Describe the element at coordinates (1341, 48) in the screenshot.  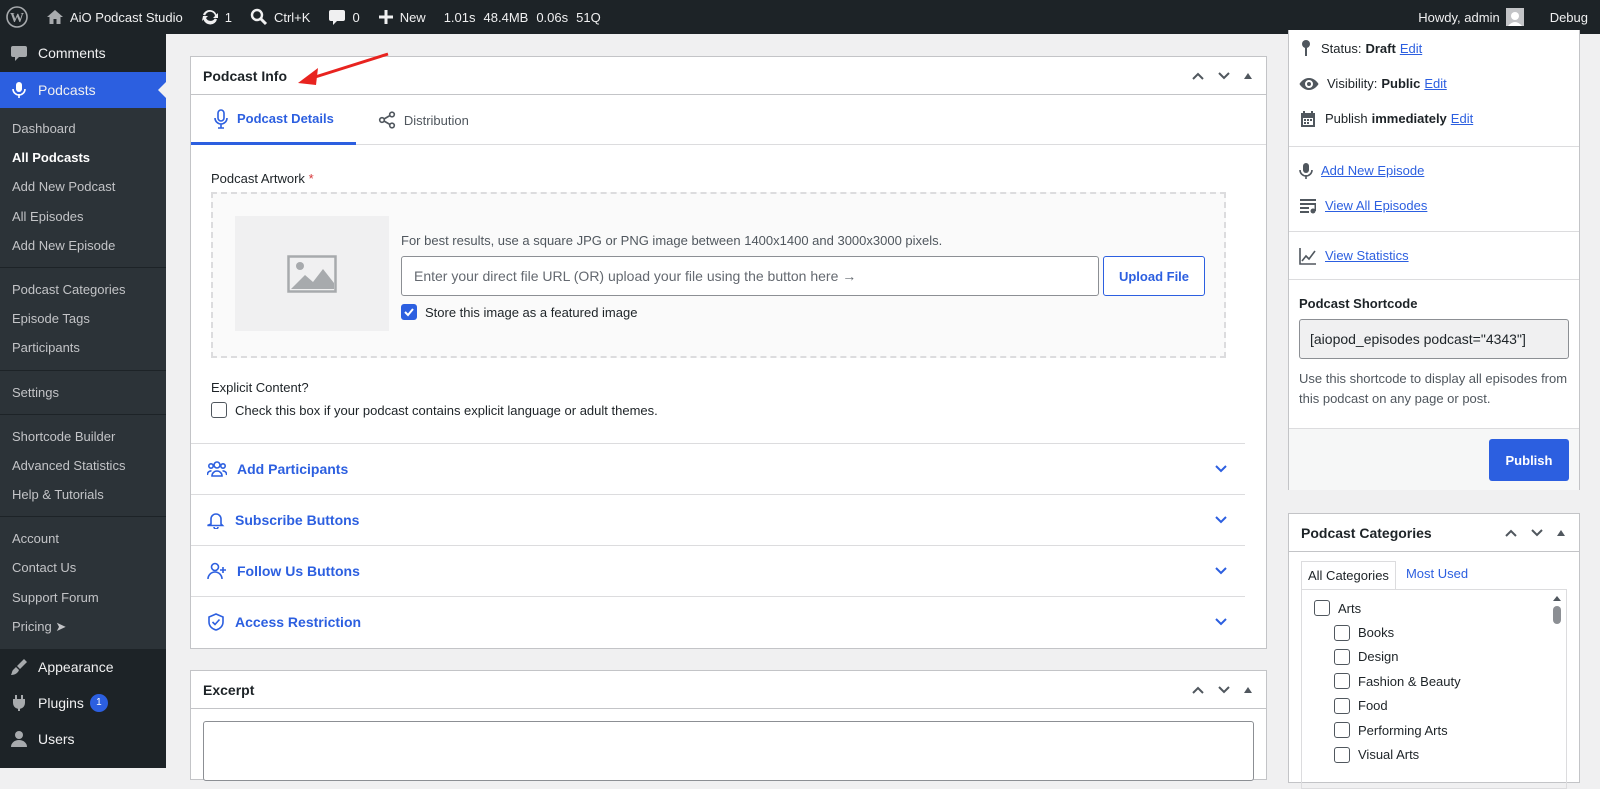
I see `status-label: Status:` at that location.